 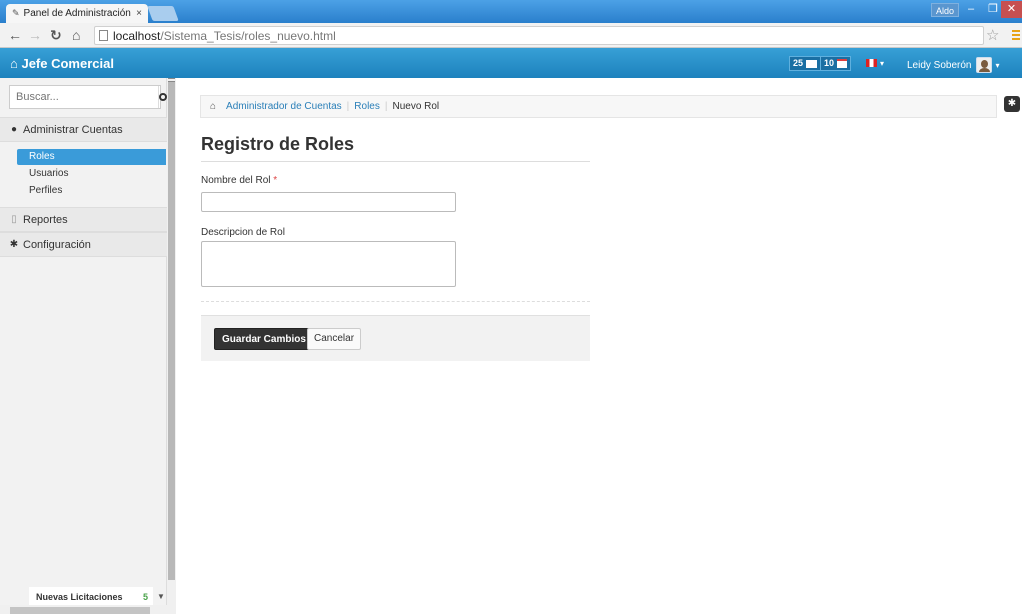 What do you see at coordinates (1011, 9) in the screenshot?
I see `close-icon: ✕` at bounding box center [1011, 9].